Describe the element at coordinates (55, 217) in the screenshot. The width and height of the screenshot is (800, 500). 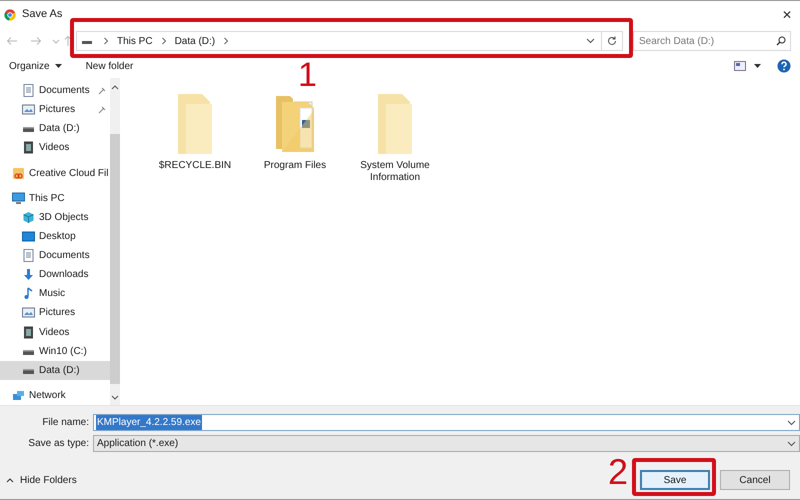
I see `sidebar-item: 3D Objects` at that location.